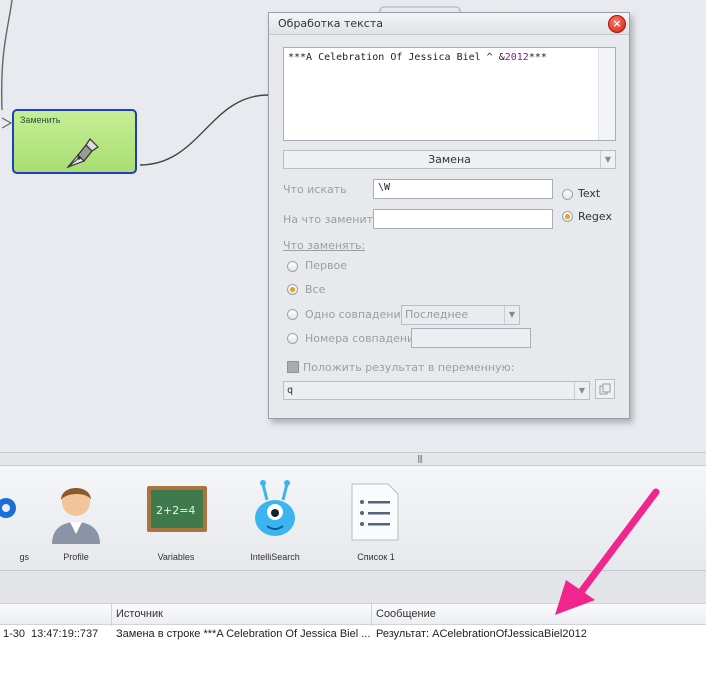 This screenshot has width=706, height=700. Describe the element at coordinates (606, 94) in the screenshot. I see `text-scrollbar` at that location.